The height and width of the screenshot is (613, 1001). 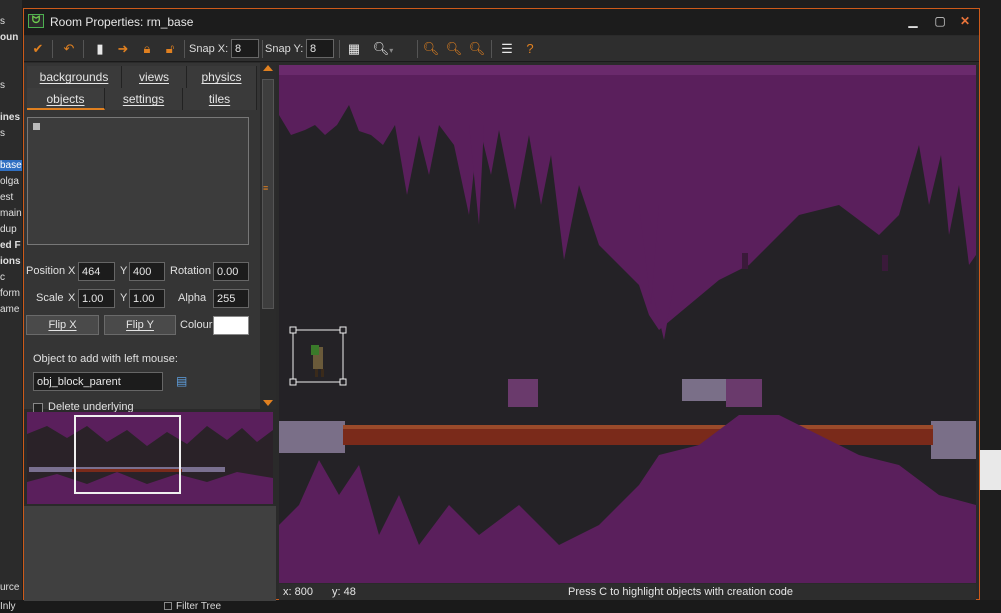 I want to click on rotation-label: Rotation, so click(x=190, y=271).